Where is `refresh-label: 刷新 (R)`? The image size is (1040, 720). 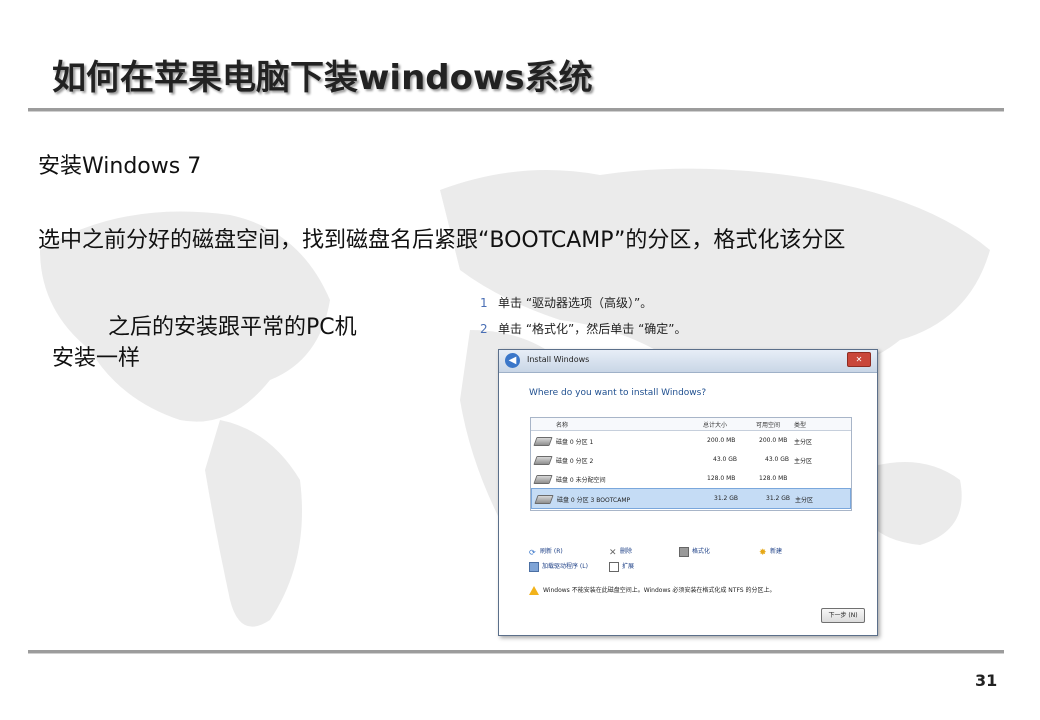 refresh-label: 刷新 (R) is located at coordinates (551, 551).